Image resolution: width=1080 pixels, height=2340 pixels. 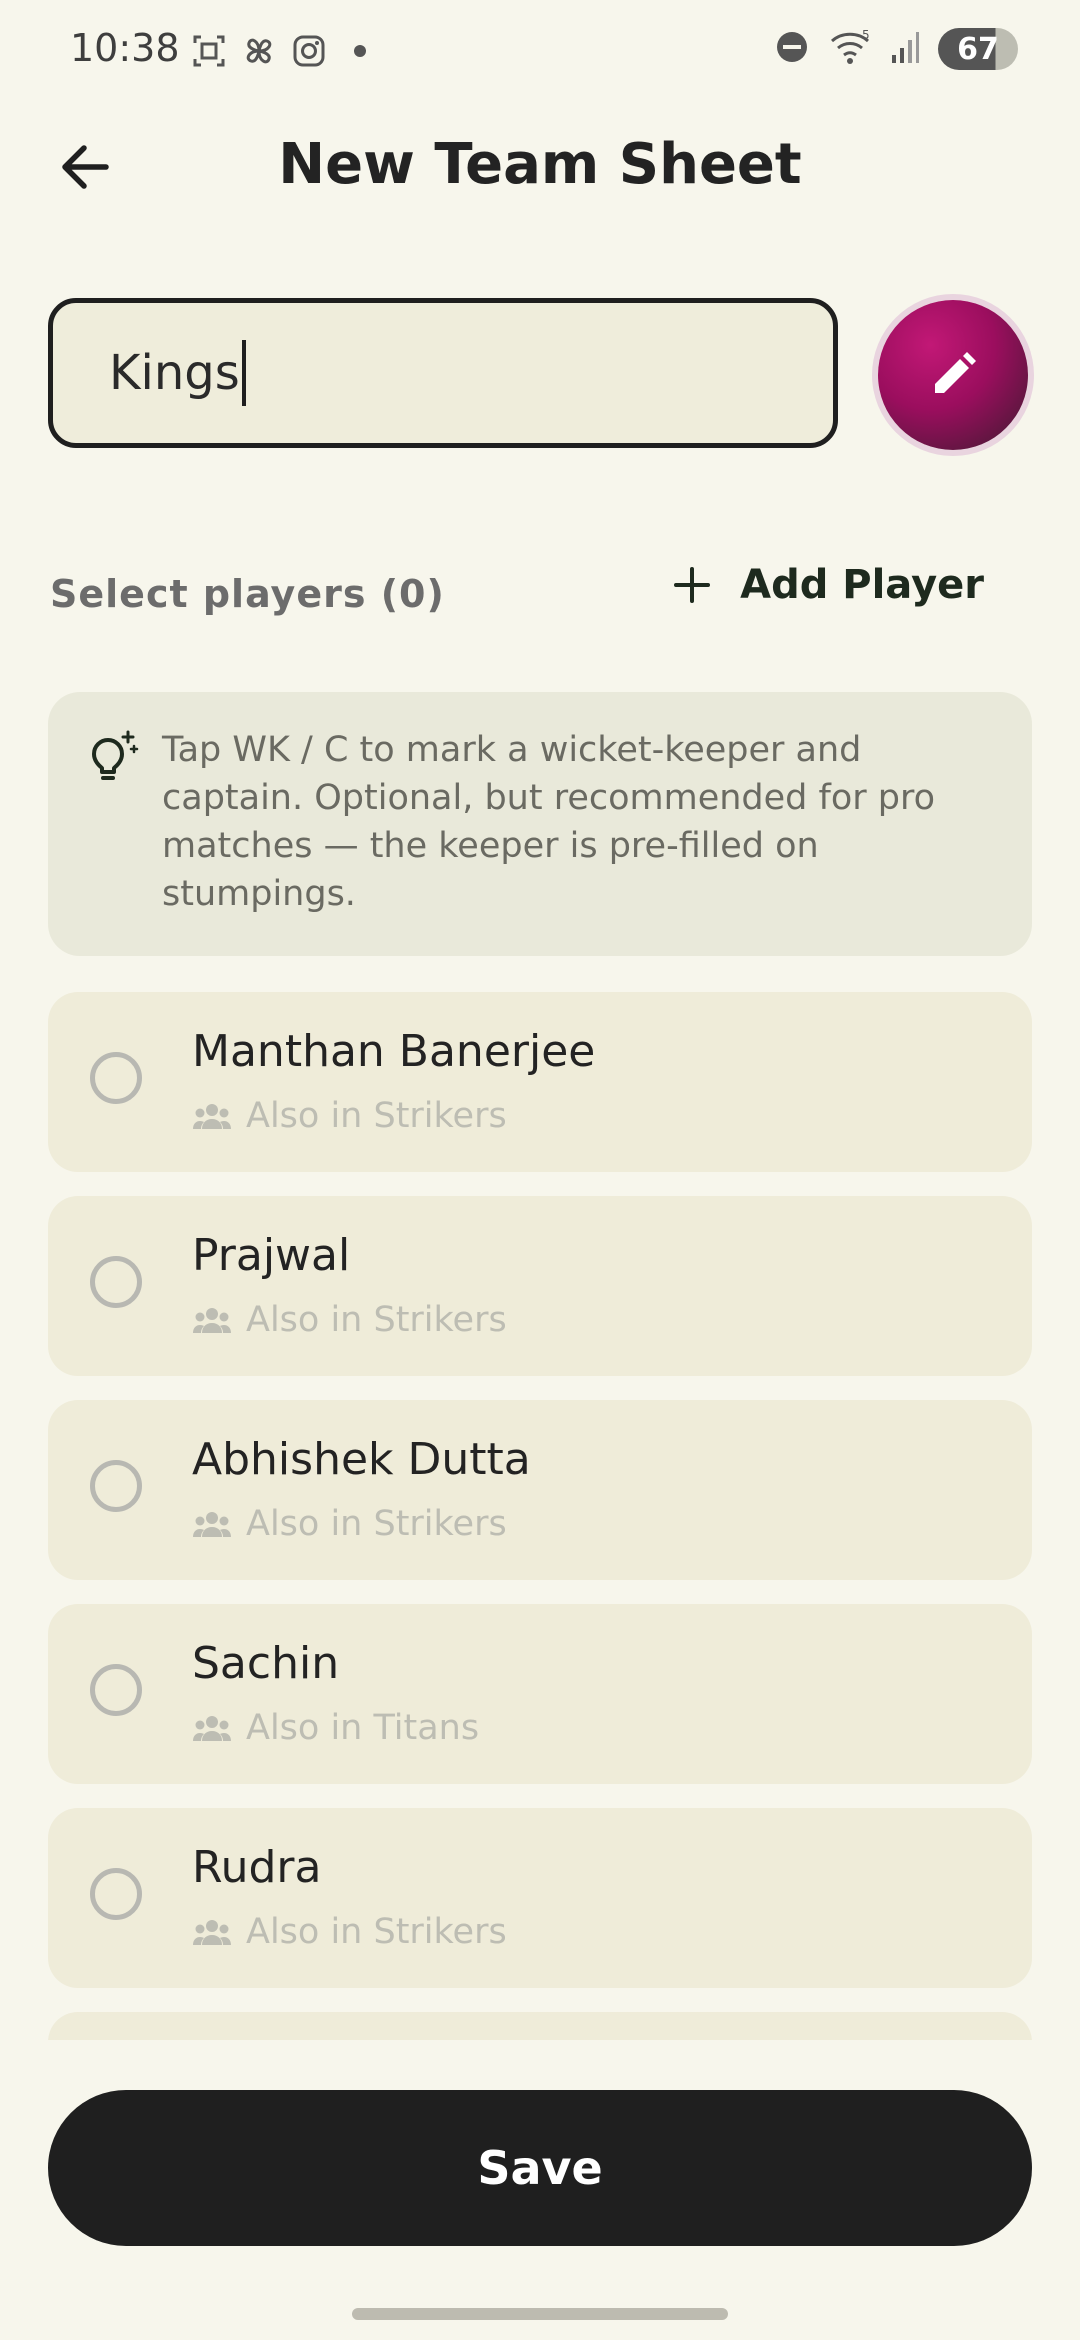 I want to click on team-name-value: Kings, so click(x=174, y=373).